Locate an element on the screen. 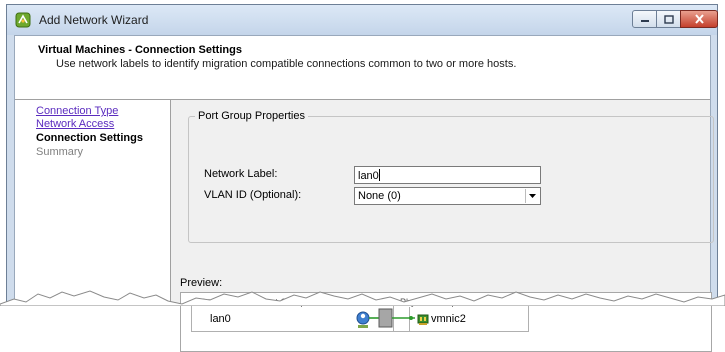 This screenshot has width=725, height=352. adapter-name: vmnic2 is located at coordinates (448, 319).